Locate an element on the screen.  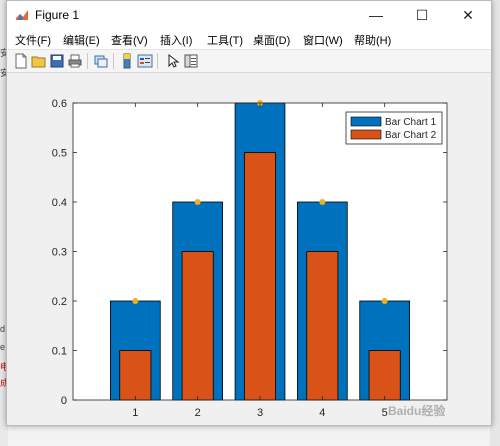
y-tick-label: 0 is located at coordinates (64, 401).